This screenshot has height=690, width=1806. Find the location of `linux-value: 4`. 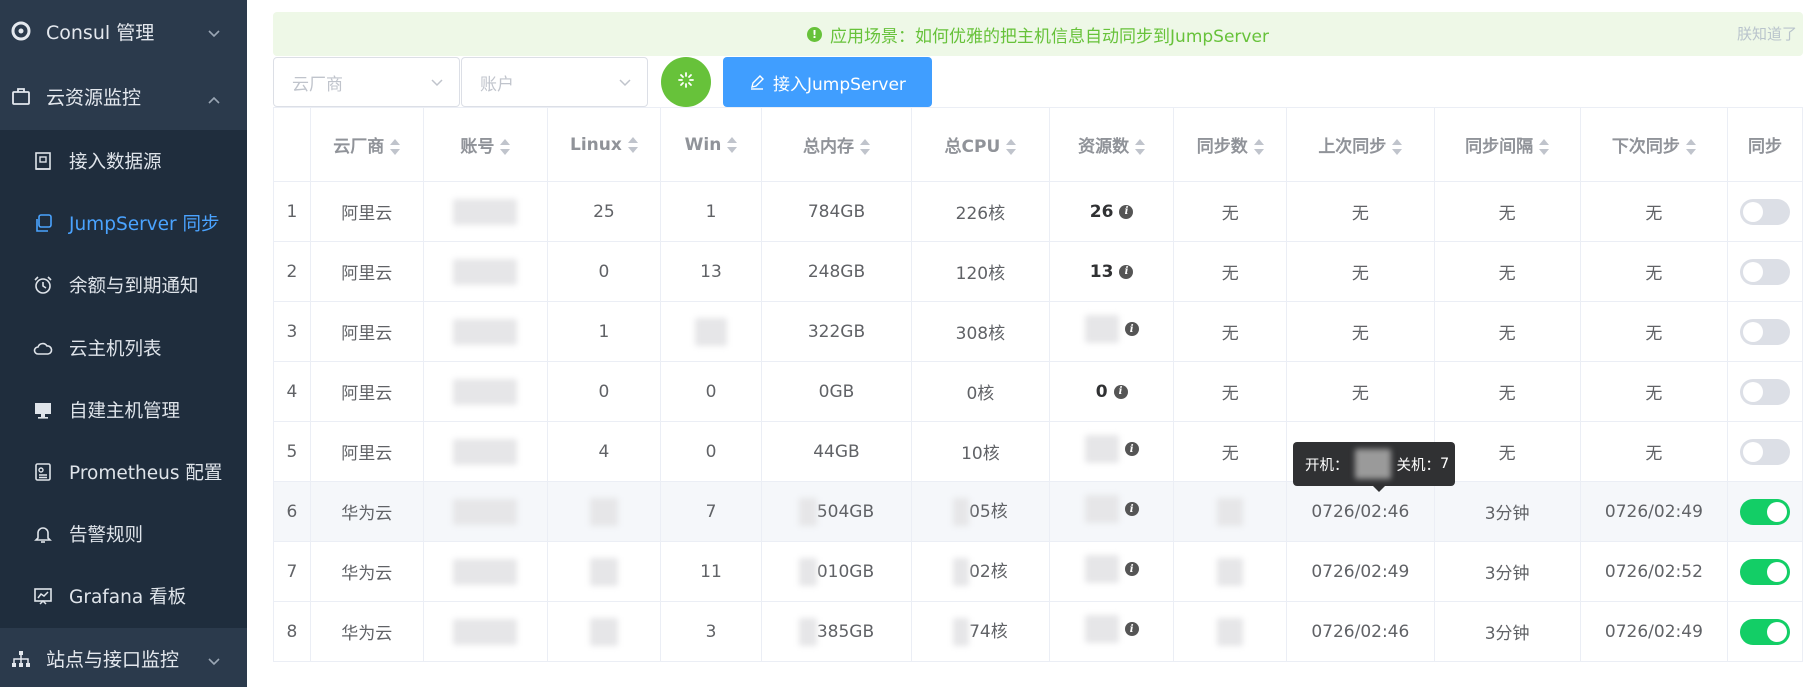

linux-value: 4 is located at coordinates (604, 451).